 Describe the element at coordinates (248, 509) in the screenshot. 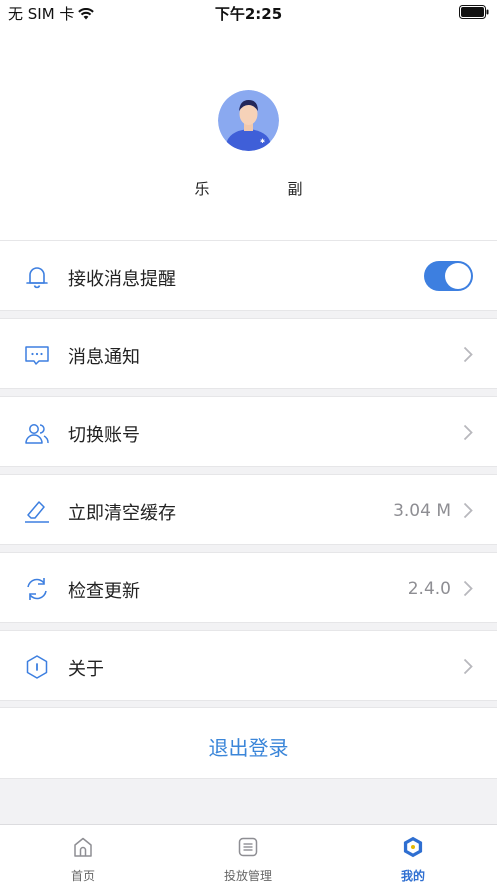

I see `clear-cache-row: 立即清空缓存 3.04 M` at that location.